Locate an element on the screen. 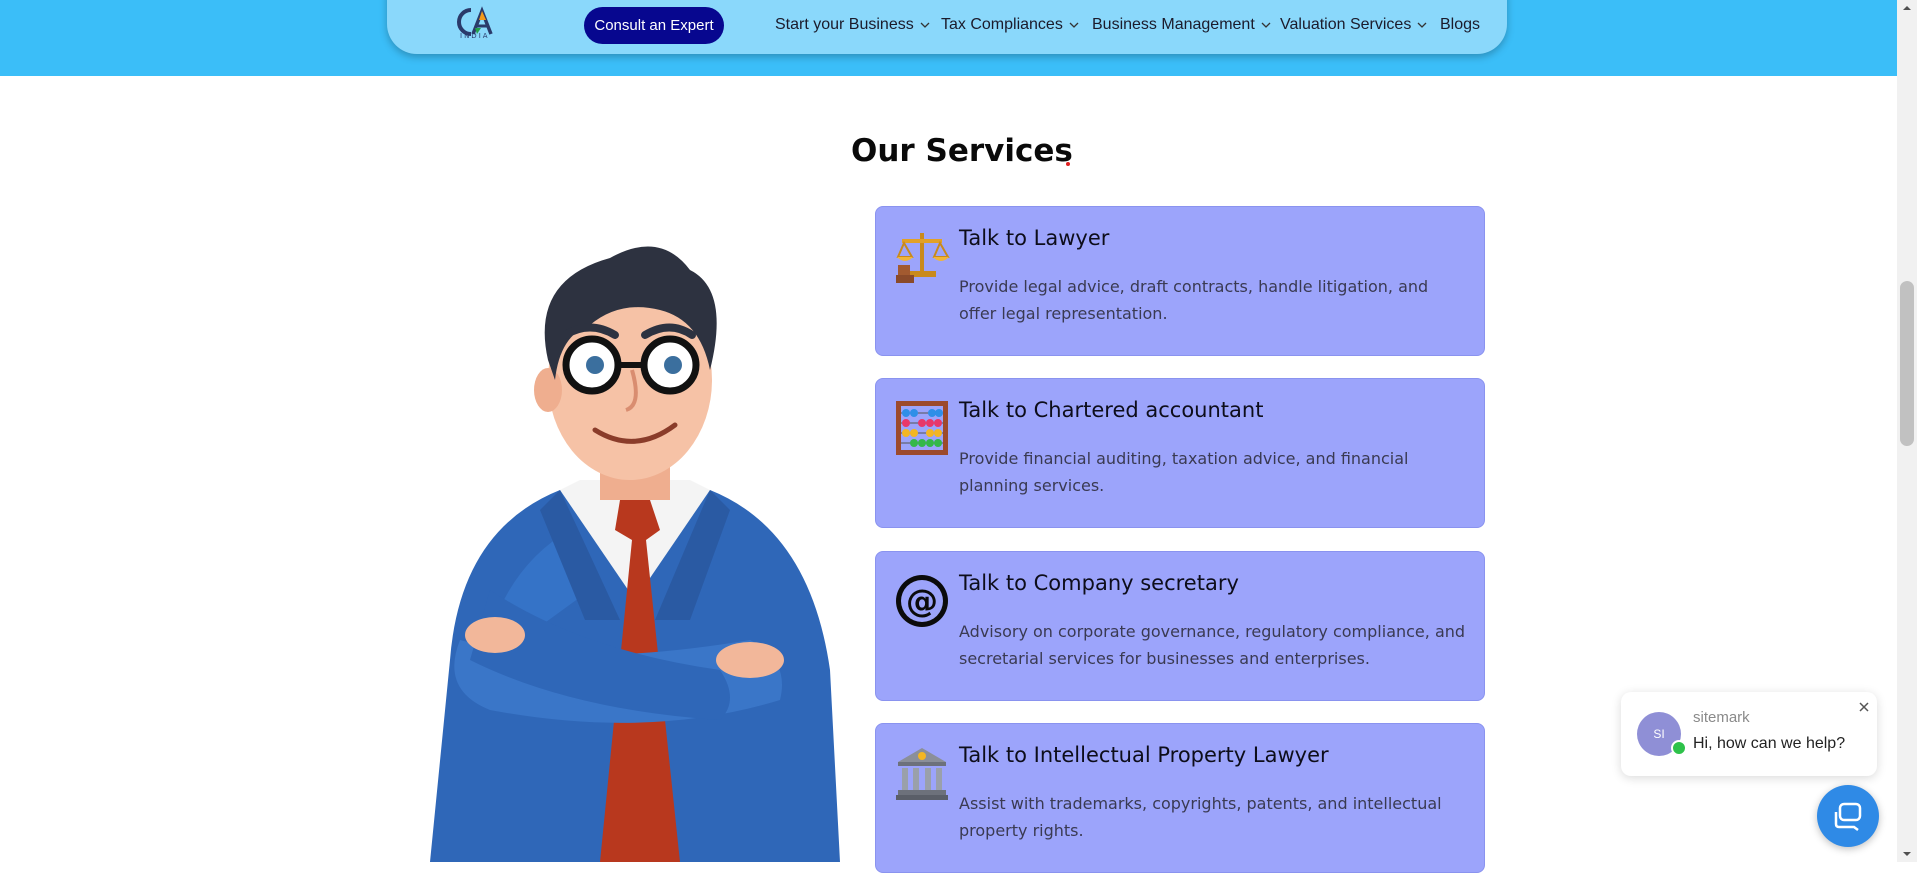  chat-launcher-button is located at coordinates (1848, 816).